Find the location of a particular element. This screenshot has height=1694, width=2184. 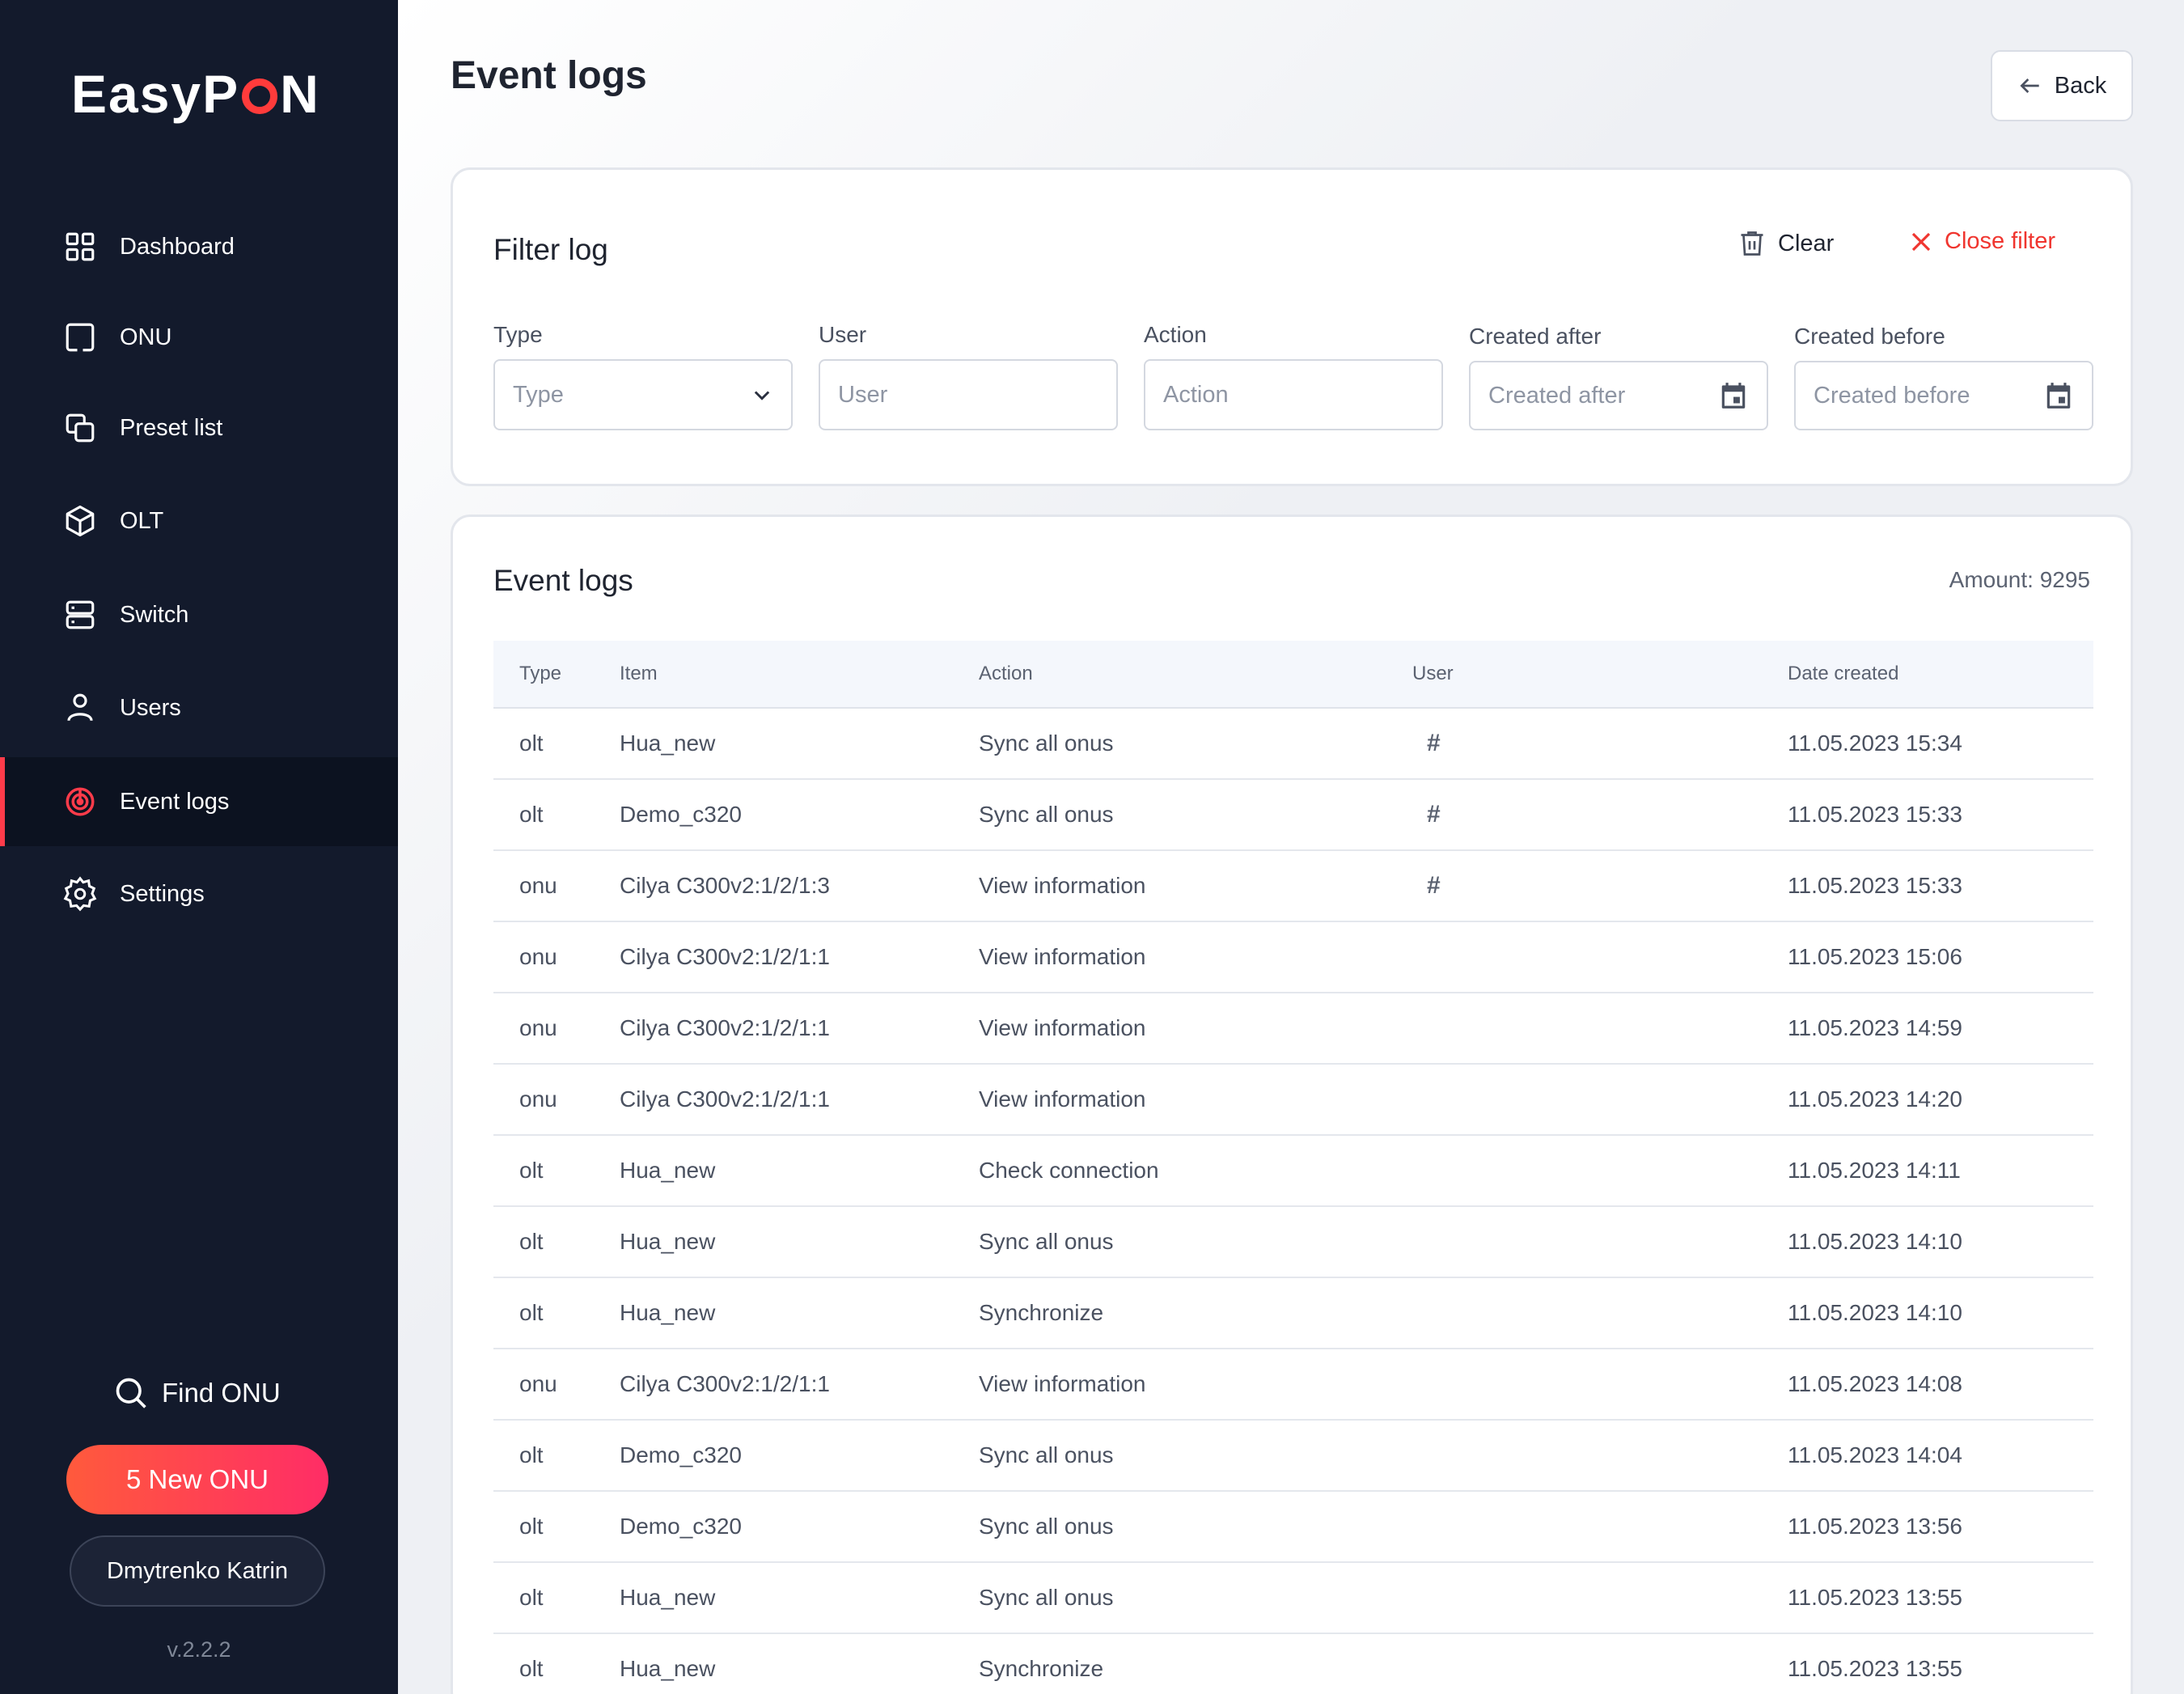

user-input-placeholder: User is located at coordinates (863, 394).